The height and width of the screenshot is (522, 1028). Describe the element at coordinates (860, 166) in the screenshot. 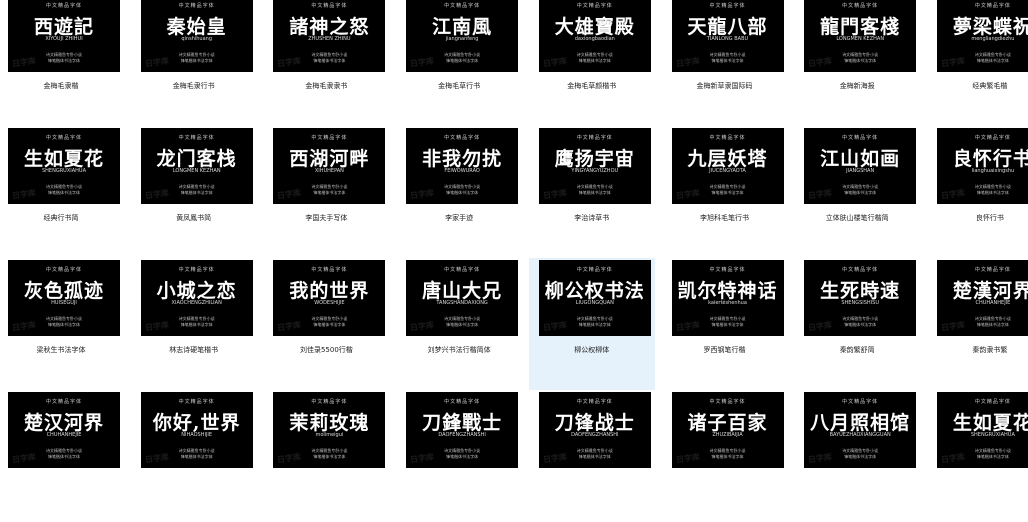

I see `font-thumbnail: 中文精品字体 江山如画 JIANGSHAN 诗文精雅鱼专卧小谈 锋笔楷体书法字体 日字库` at that location.